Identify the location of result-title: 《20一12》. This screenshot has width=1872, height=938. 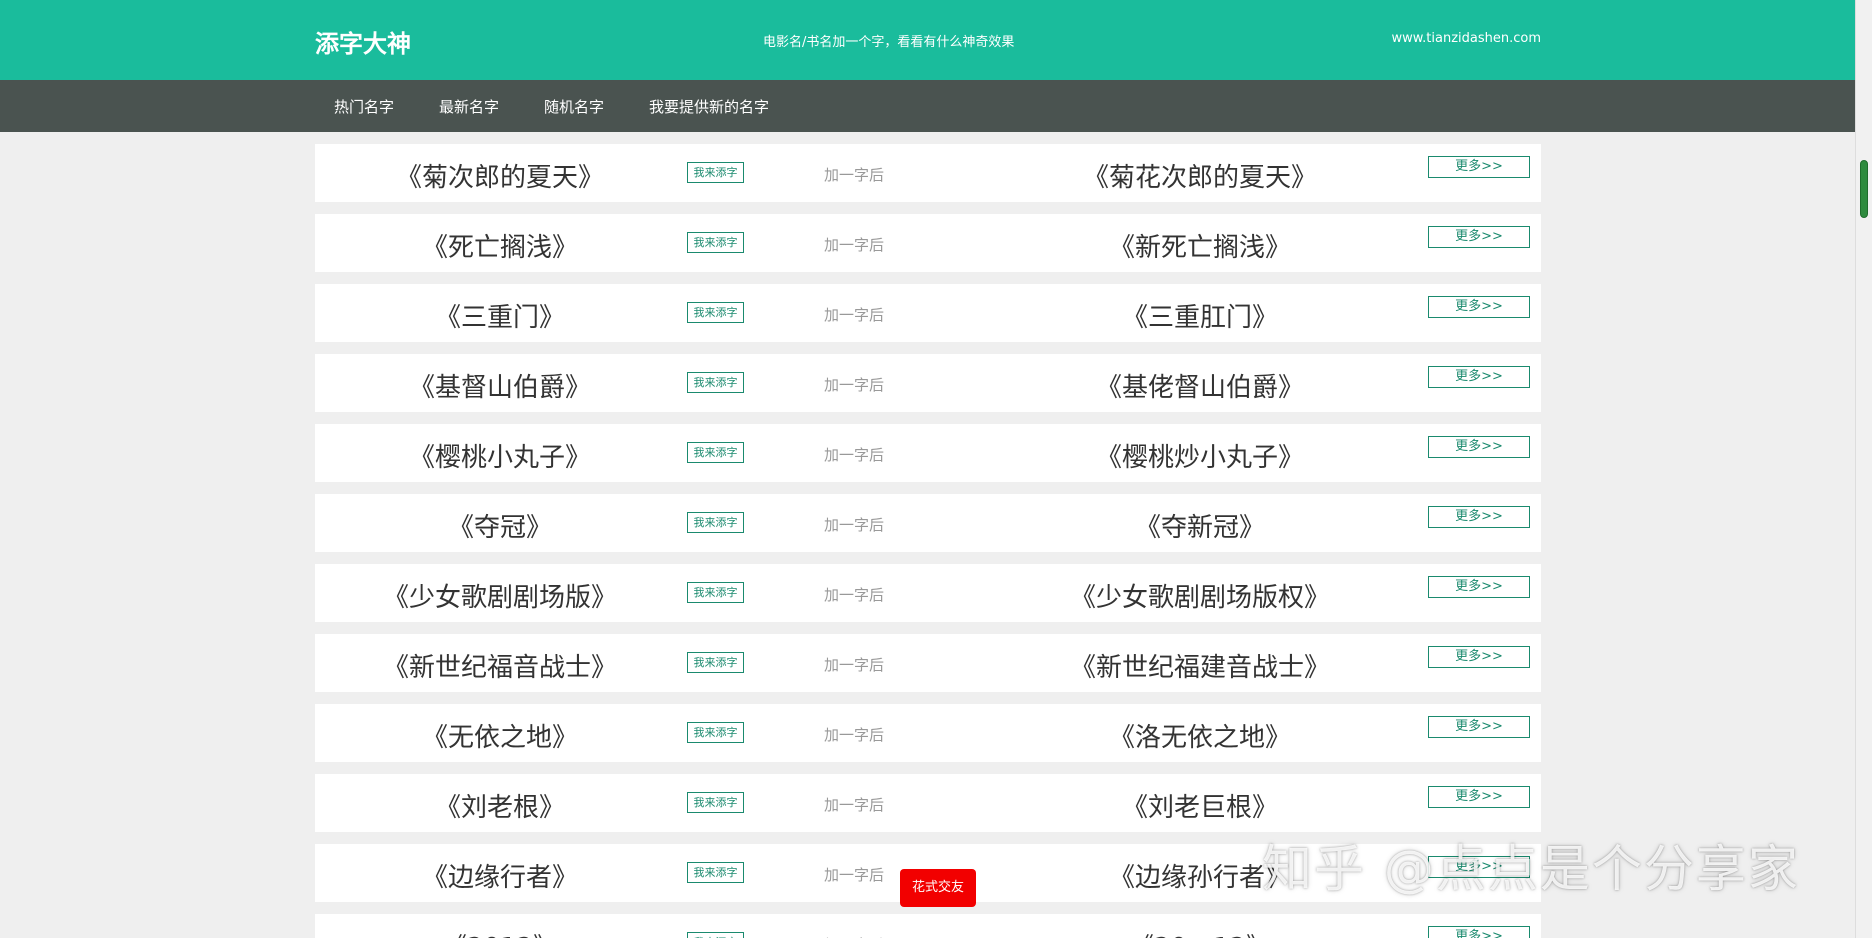
(1200, 932).